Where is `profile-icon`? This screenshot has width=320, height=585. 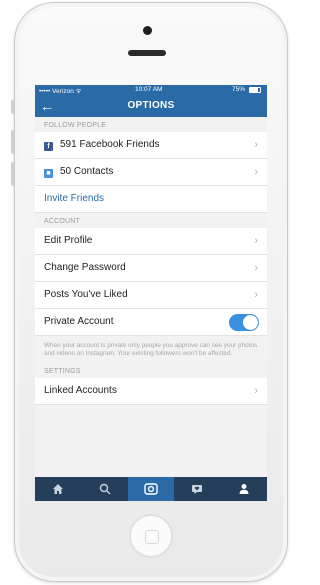 profile-icon is located at coordinates (244, 489).